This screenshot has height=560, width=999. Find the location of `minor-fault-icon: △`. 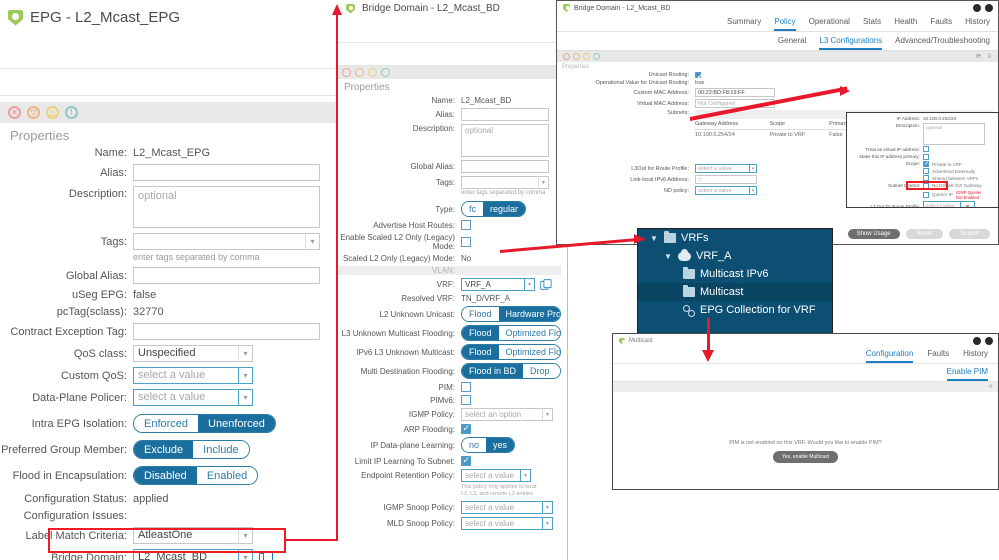

minor-fault-icon: △ is located at coordinates (52, 112).